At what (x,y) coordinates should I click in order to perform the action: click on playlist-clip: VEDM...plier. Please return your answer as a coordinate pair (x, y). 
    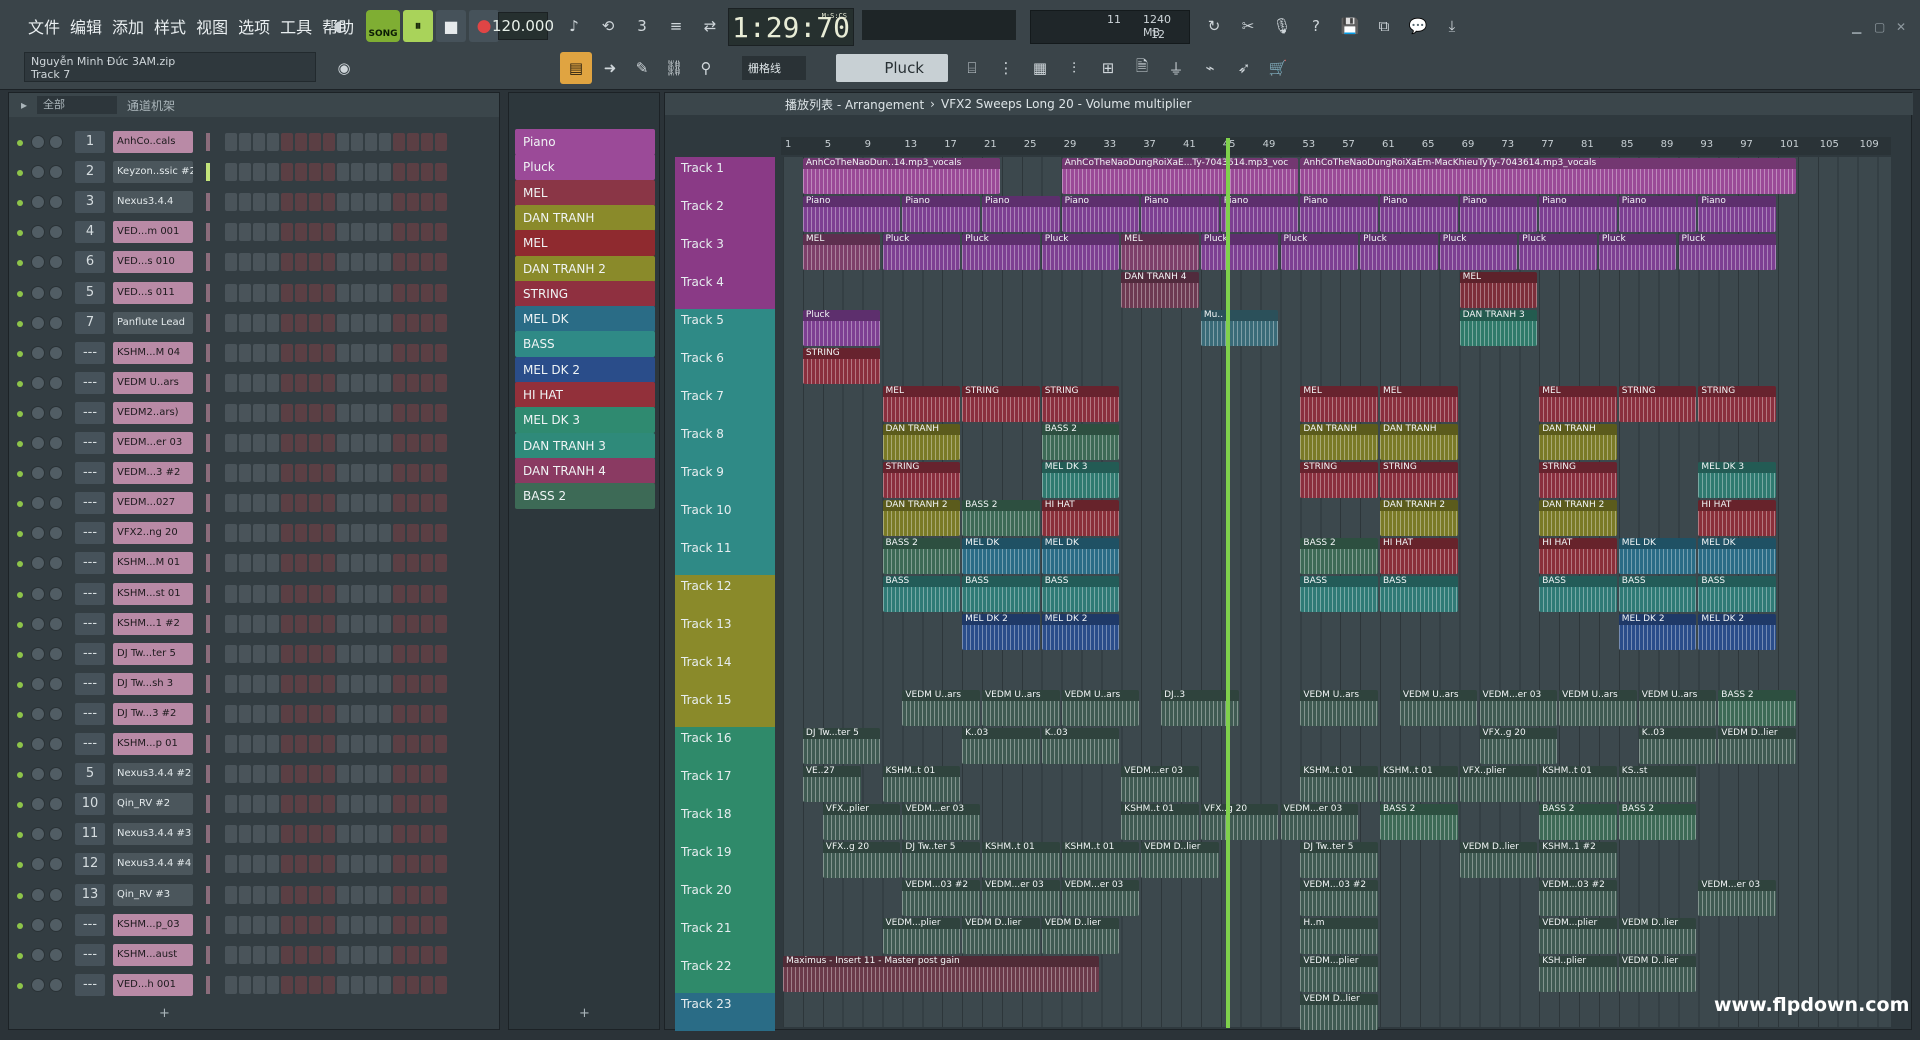
    Looking at the image, I should click on (1578, 936).